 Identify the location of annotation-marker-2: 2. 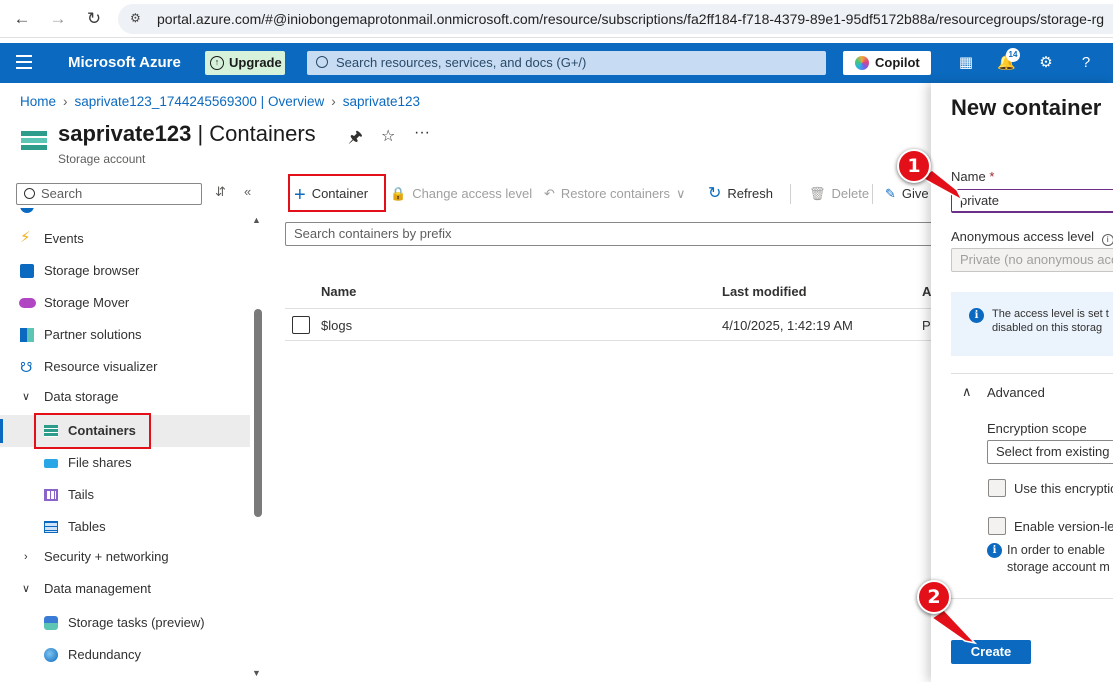
(934, 597).